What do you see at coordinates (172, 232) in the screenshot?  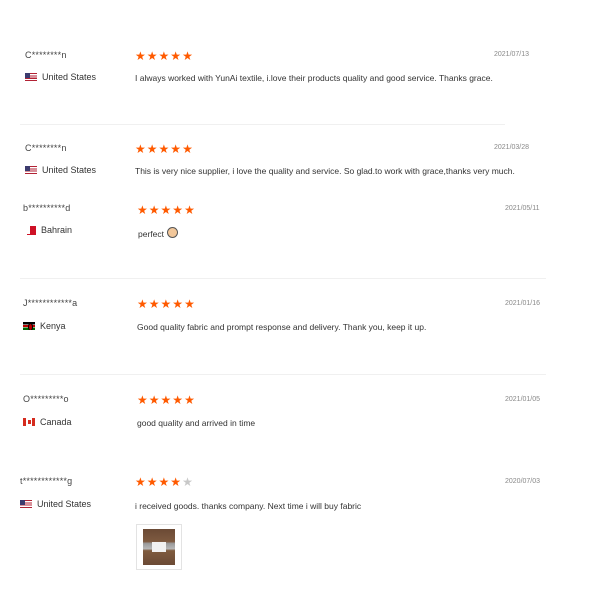 I see `thumbs-up-emoji-icon` at bounding box center [172, 232].